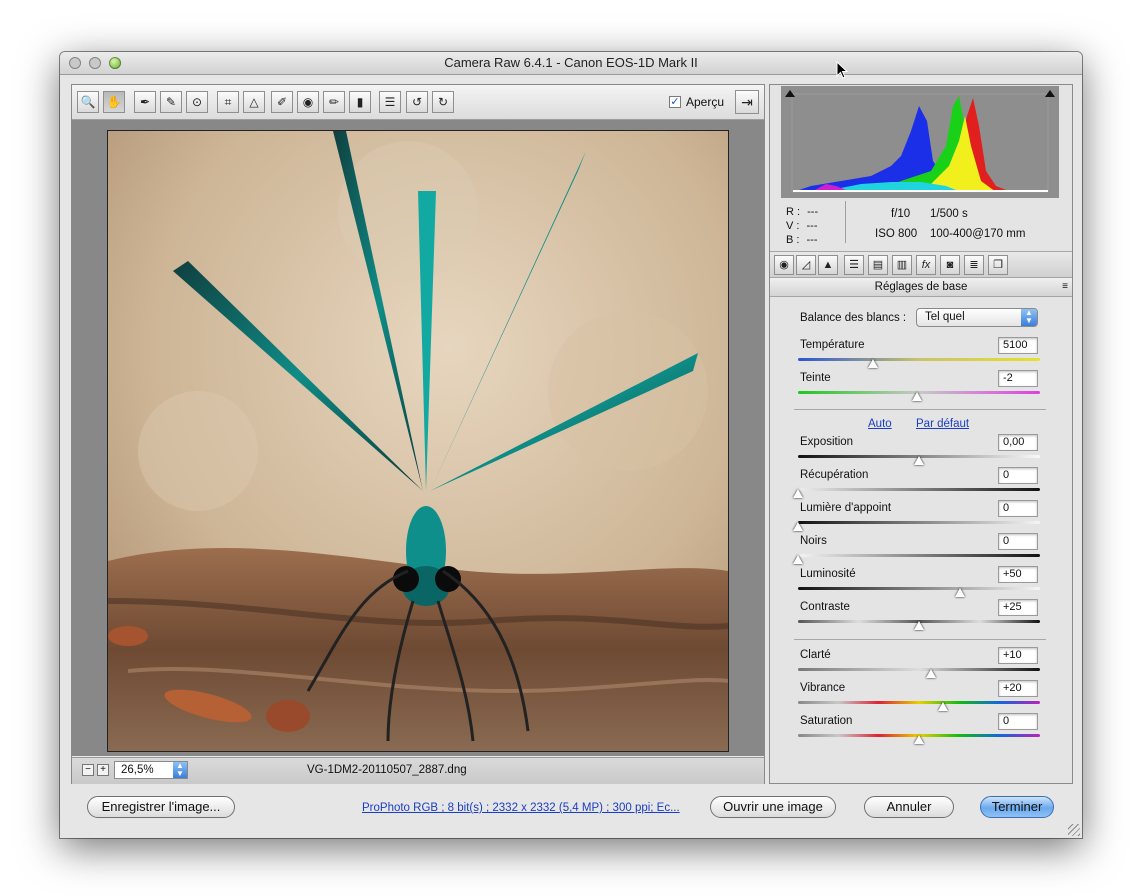 This screenshot has height=896, width=1148. I want to click on brightness-thumb, so click(960, 592).